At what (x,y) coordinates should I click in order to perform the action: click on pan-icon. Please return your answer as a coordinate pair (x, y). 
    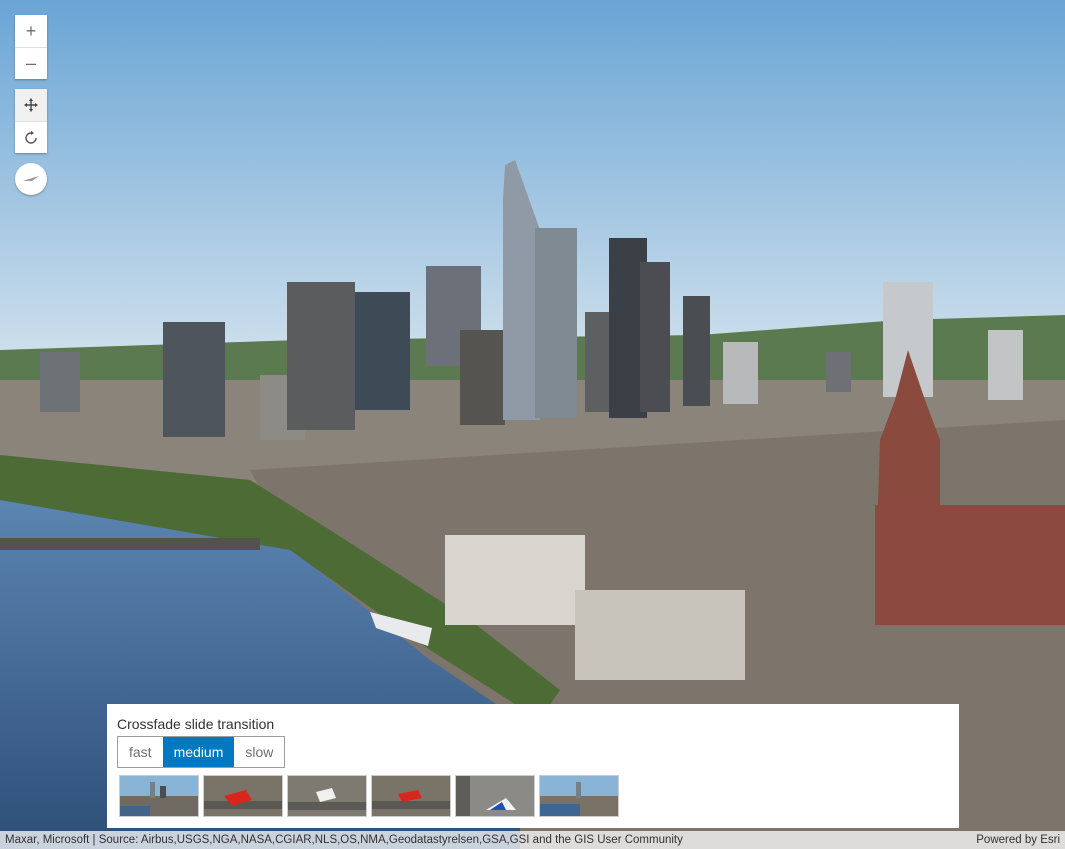
    Looking at the image, I should click on (31, 105).